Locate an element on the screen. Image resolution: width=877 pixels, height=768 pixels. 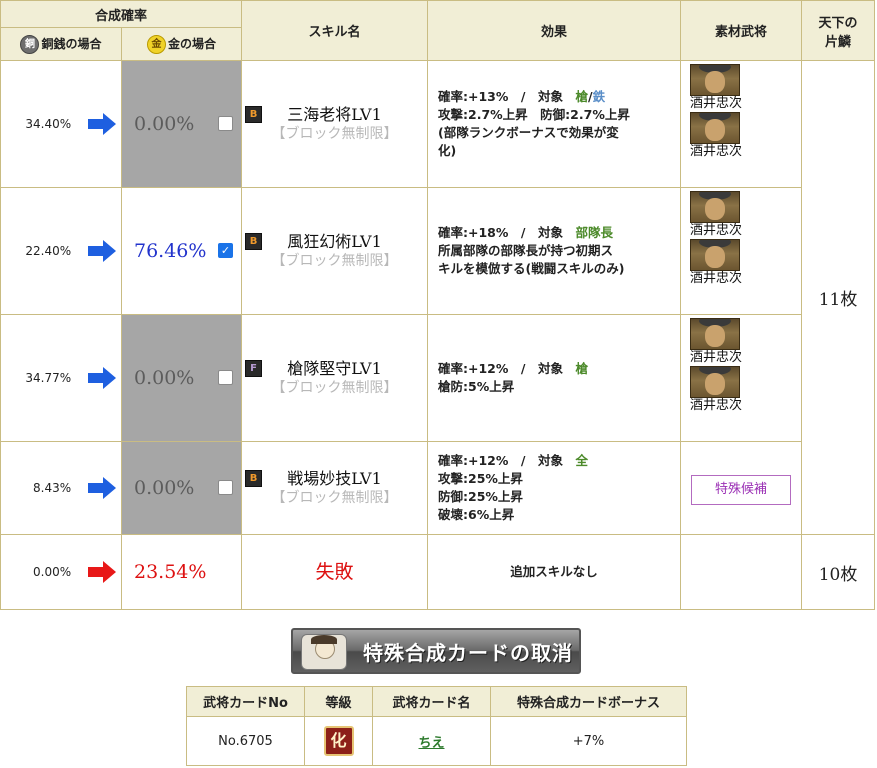
copper-header: 銅銅銭の場合 is located at coordinates (61, 44).